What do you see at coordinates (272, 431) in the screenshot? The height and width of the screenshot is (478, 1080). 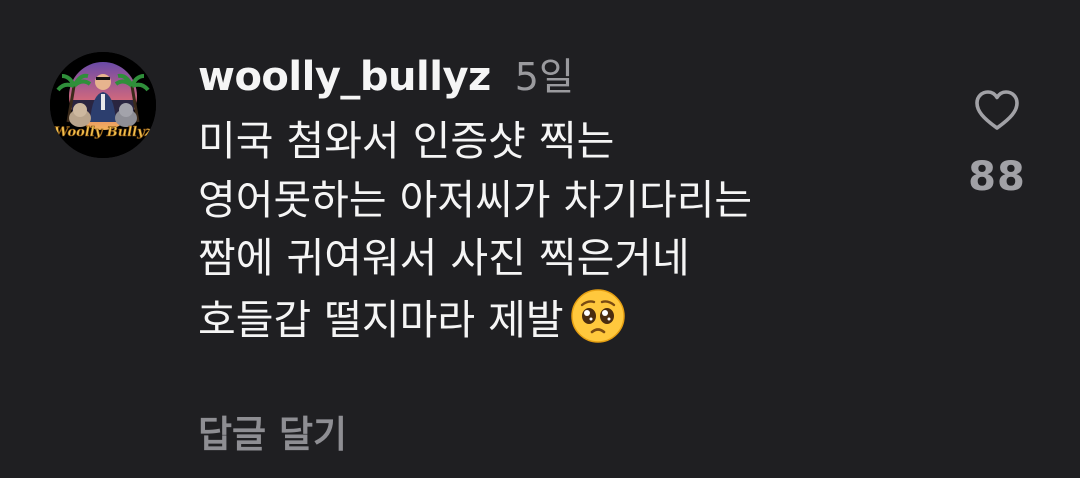 I see `reply-button: 답글 달기` at bounding box center [272, 431].